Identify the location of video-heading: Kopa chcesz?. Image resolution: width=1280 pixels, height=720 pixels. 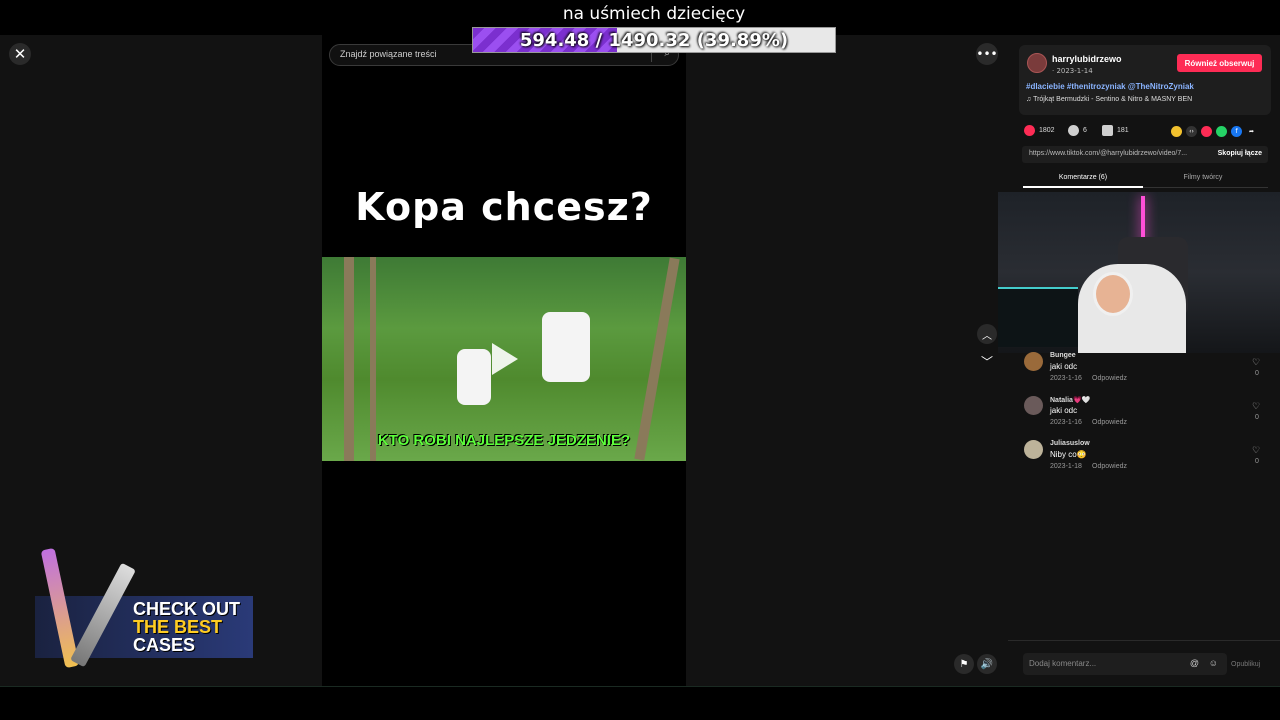
(504, 207).